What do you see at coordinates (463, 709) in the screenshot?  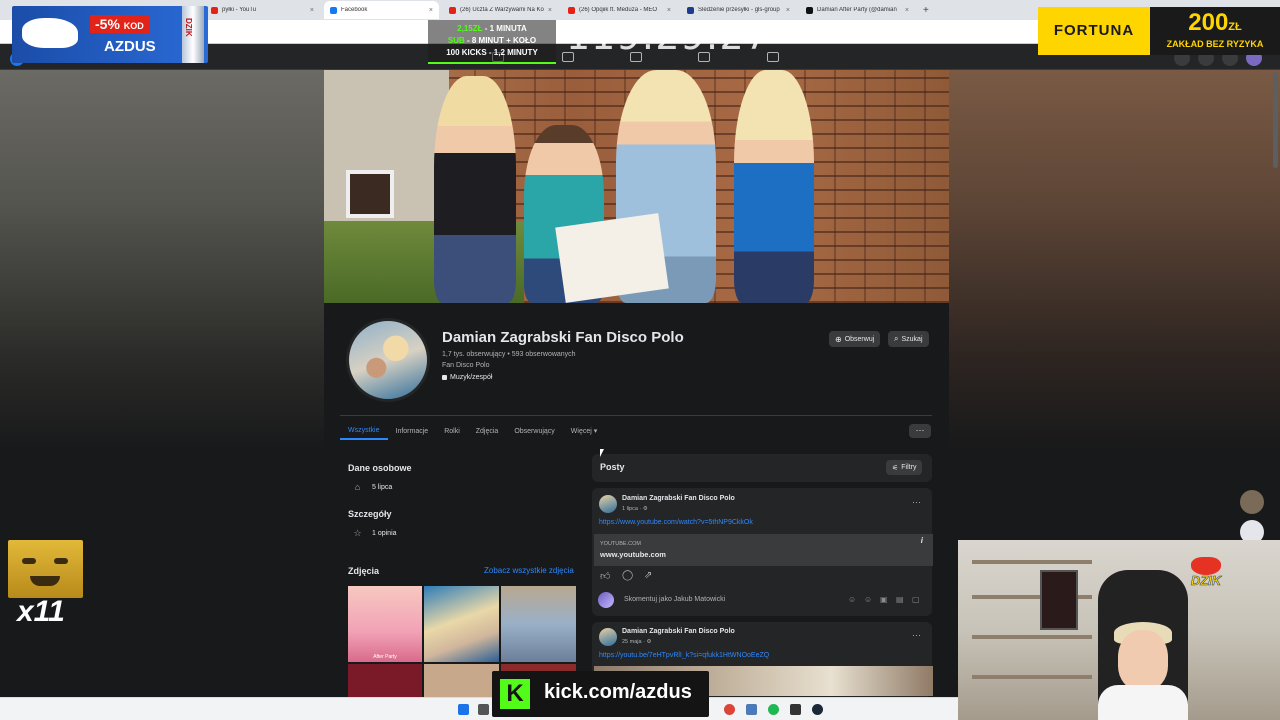 I see `windows-start-icon` at bounding box center [463, 709].